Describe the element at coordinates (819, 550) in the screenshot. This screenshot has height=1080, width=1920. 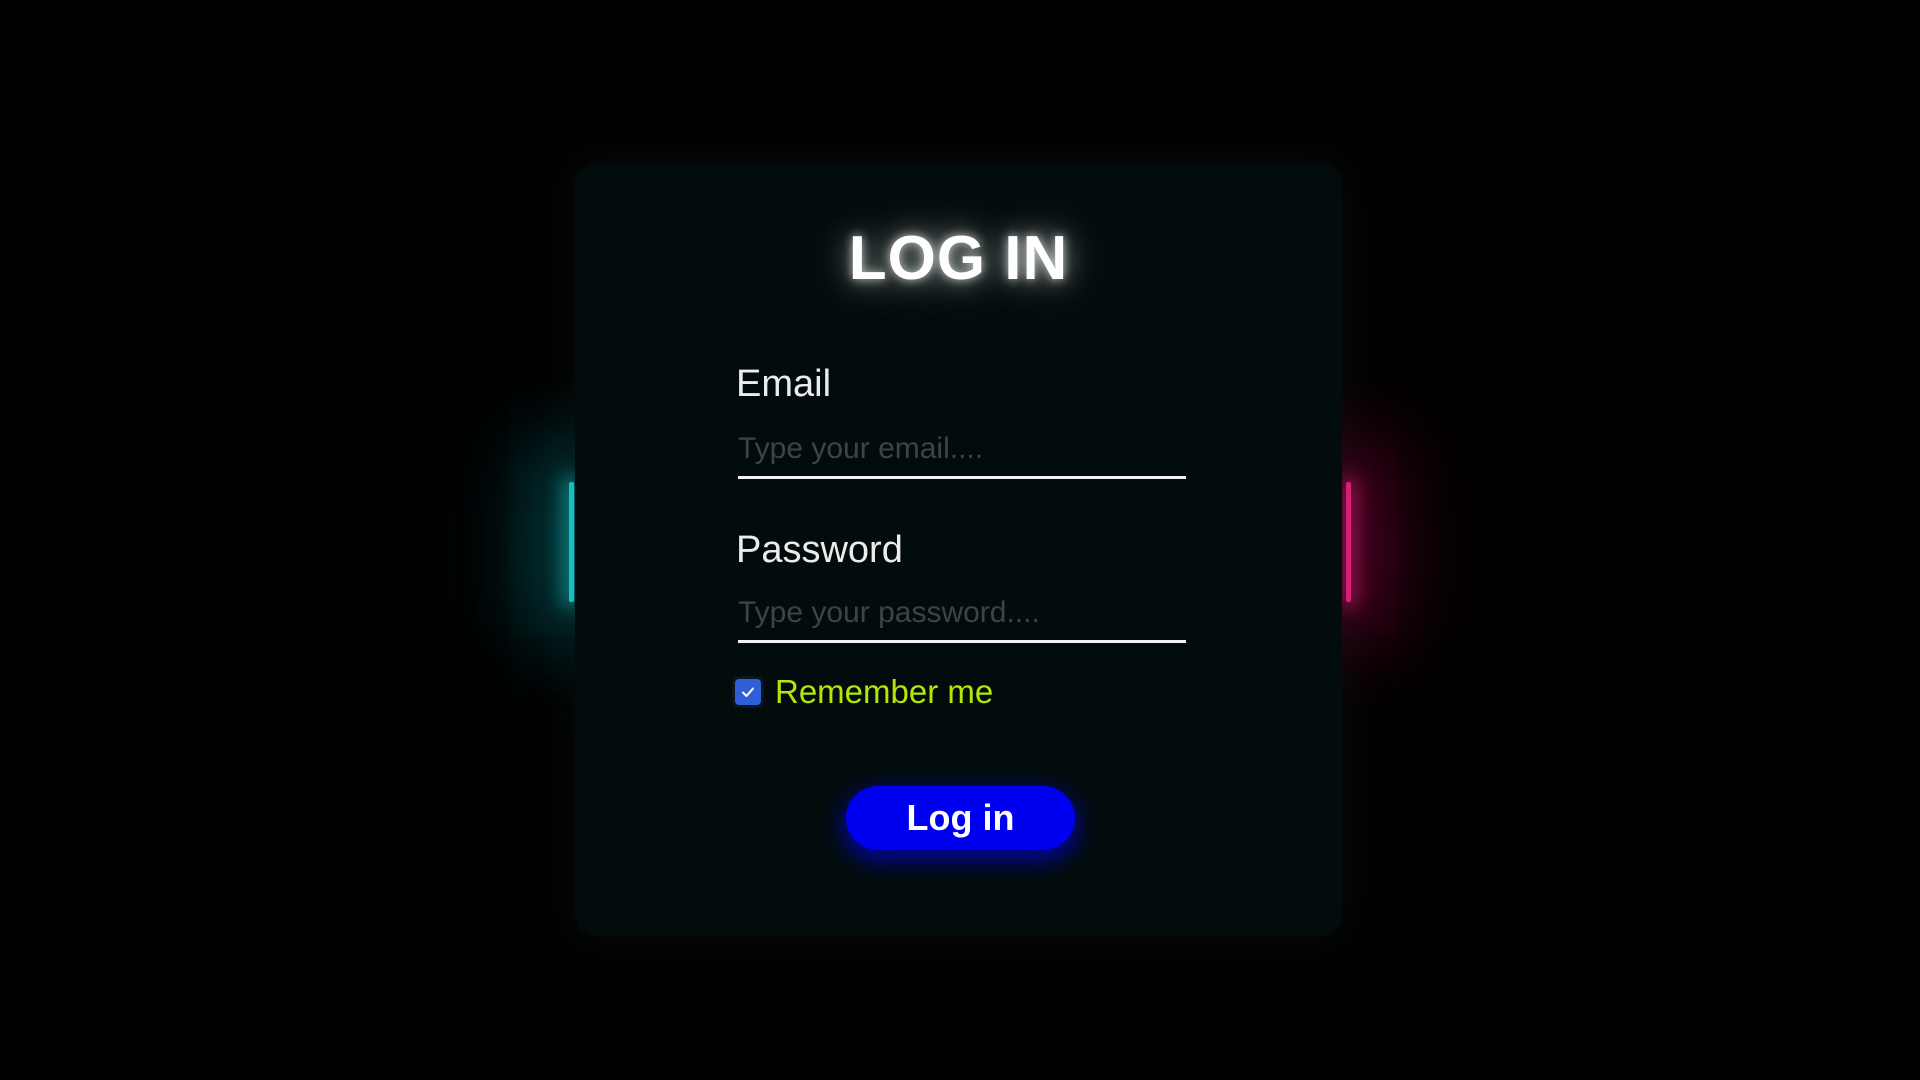
I see `password-label: Password` at that location.